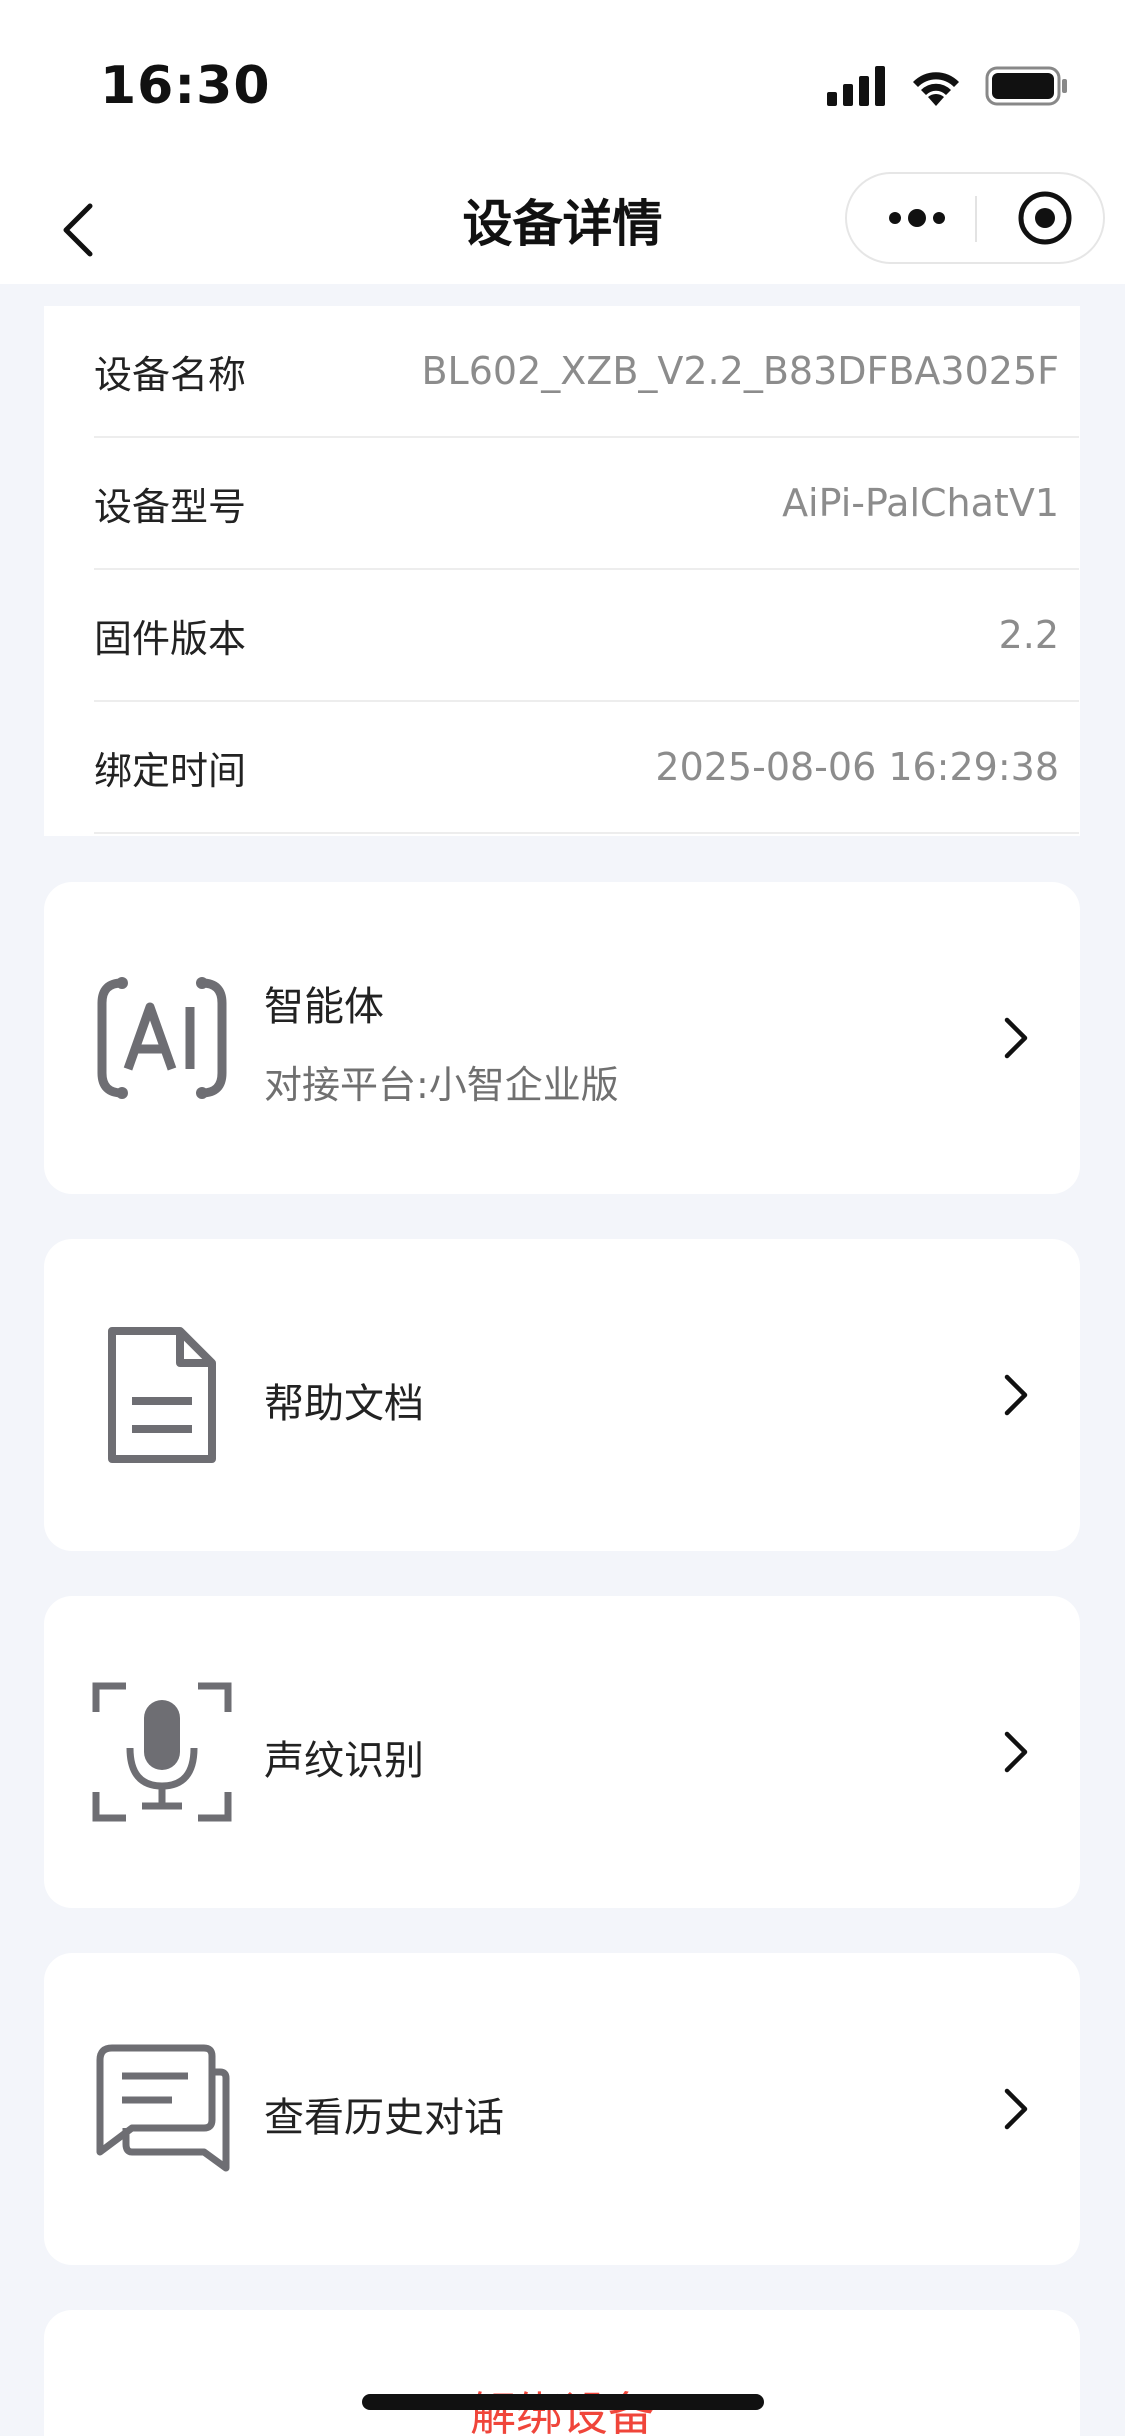  I want to click on info-label: 绑定时间, so click(170, 770).